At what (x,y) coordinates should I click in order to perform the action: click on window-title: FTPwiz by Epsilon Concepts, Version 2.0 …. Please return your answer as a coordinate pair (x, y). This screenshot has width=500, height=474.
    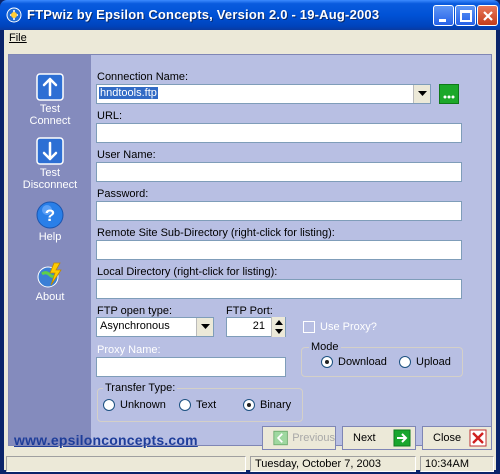
    Looking at the image, I should click on (203, 14).